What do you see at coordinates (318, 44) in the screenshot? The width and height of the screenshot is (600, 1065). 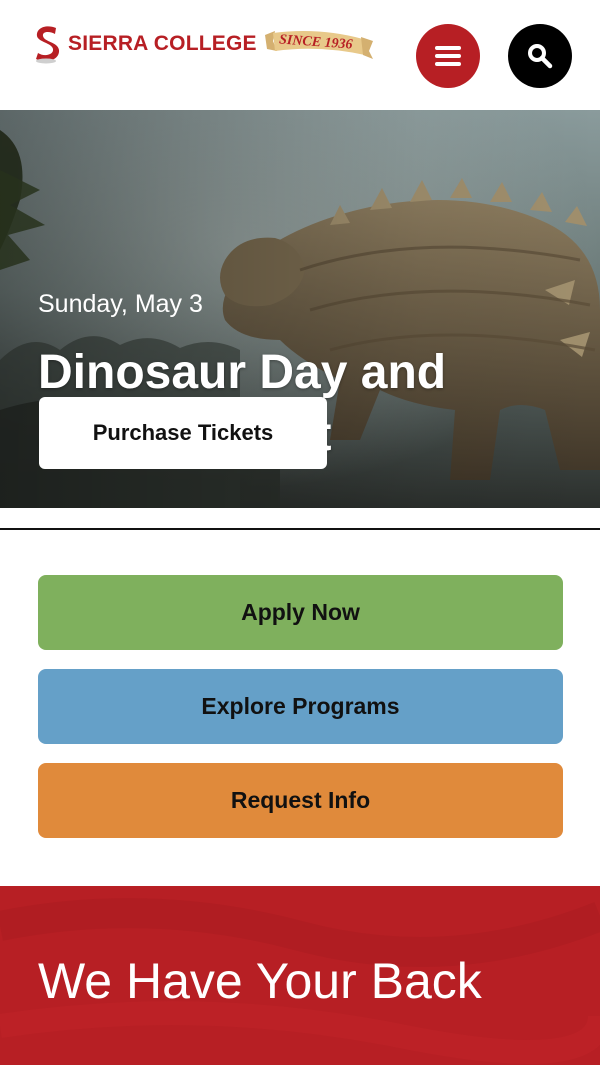 I see `since-ribbon: SINCE 1936` at bounding box center [318, 44].